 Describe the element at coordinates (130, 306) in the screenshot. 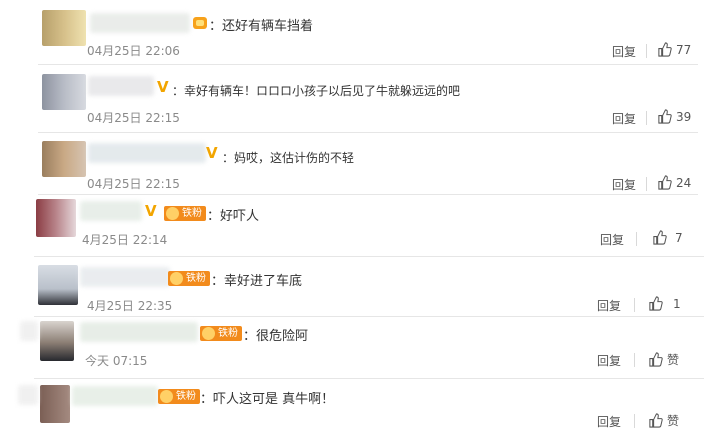

I see `timestamp: 4月25日 22:35` at that location.